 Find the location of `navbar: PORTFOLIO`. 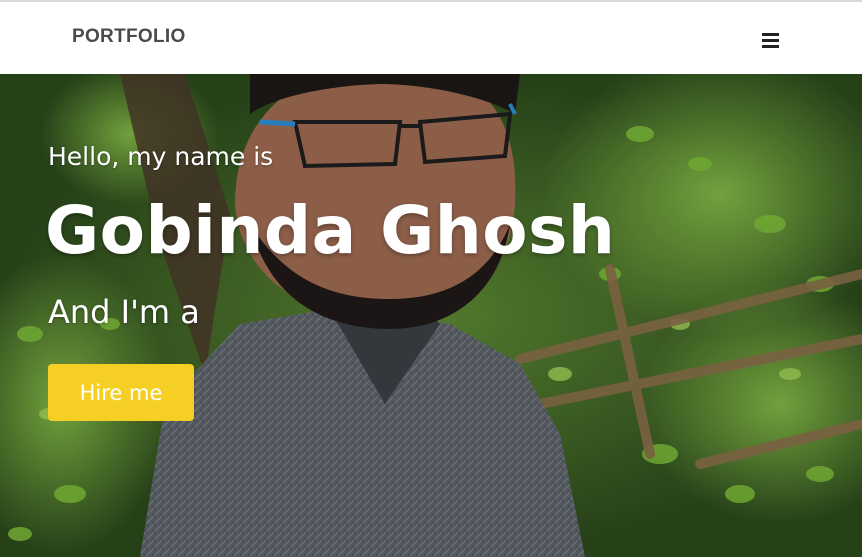

navbar: PORTFOLIO is located at coordinates (431, 38).